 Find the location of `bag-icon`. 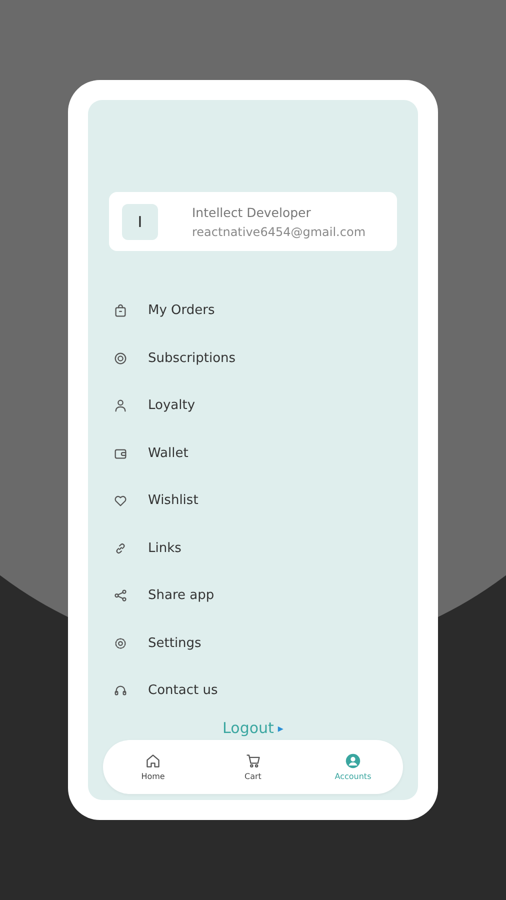

bag-icon is located at coordinates (120, 310).